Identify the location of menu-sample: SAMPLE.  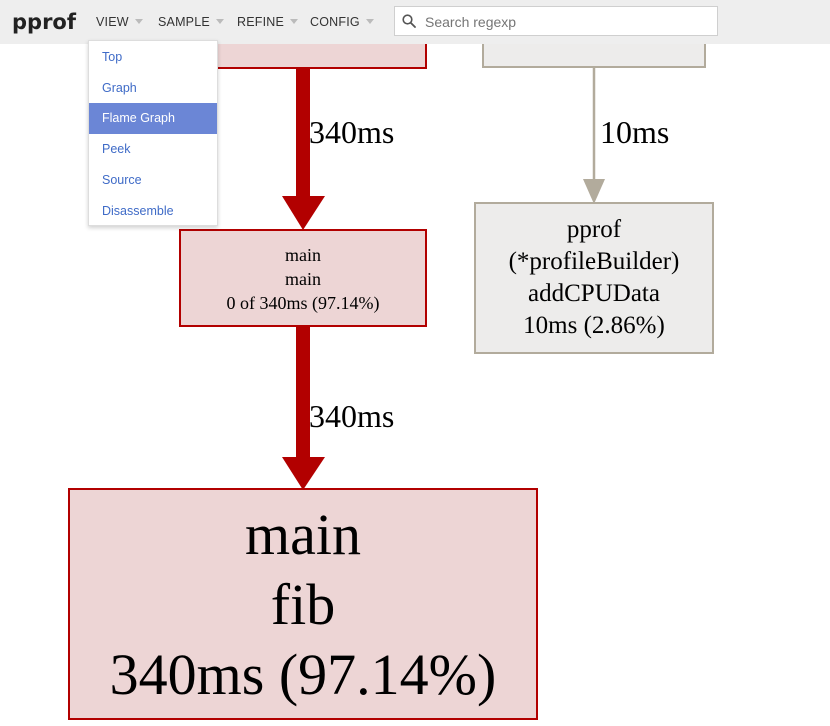
(191, 22).